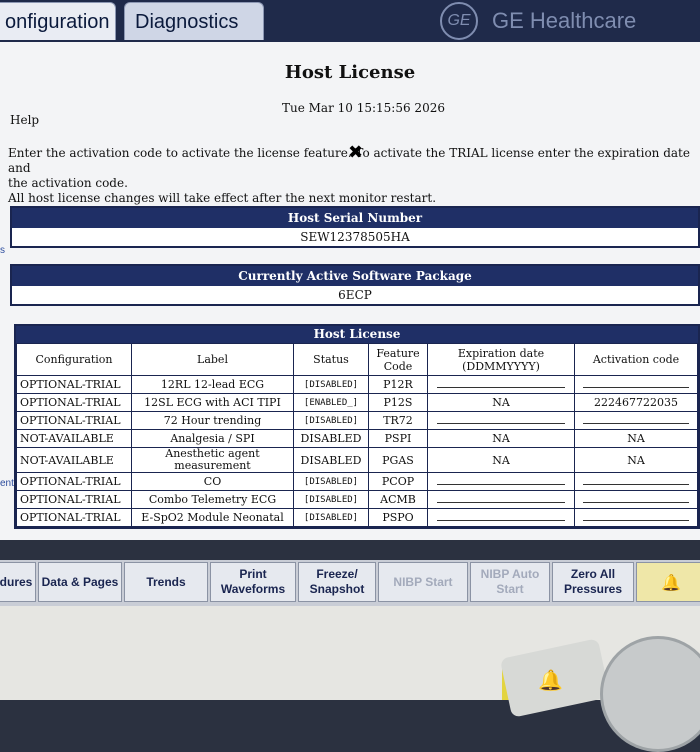  Describe the element at coordinates (24, 120) in the screenshot. I see `help-link: Help` at that location.